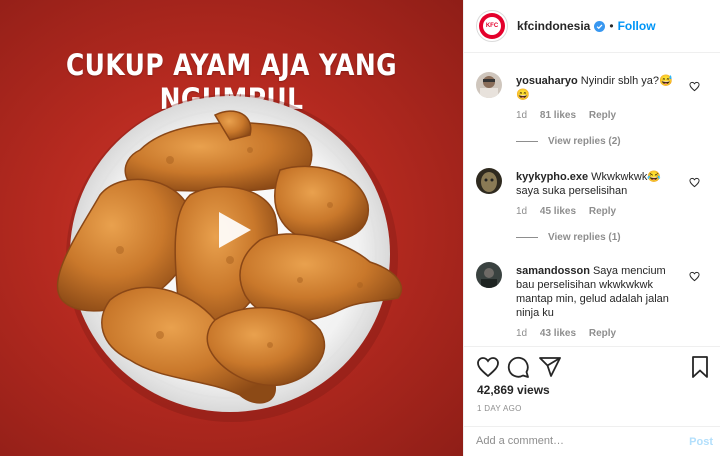  I want to click on kfc-logo: KFC, so click(492, 26).